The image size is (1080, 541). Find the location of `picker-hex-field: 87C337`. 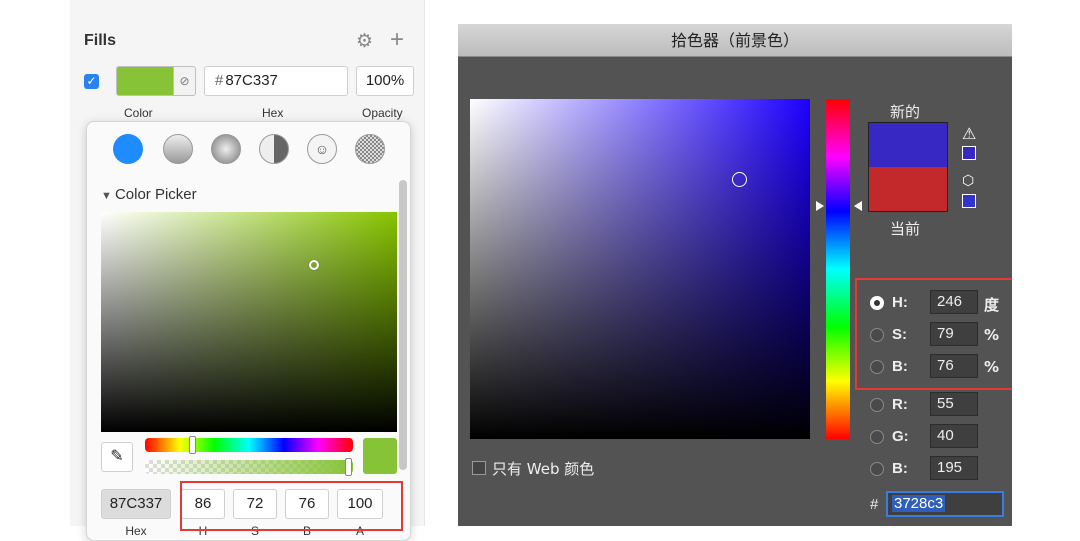

picker-hex-field: 87C337 is located at coordinates (136, 504).